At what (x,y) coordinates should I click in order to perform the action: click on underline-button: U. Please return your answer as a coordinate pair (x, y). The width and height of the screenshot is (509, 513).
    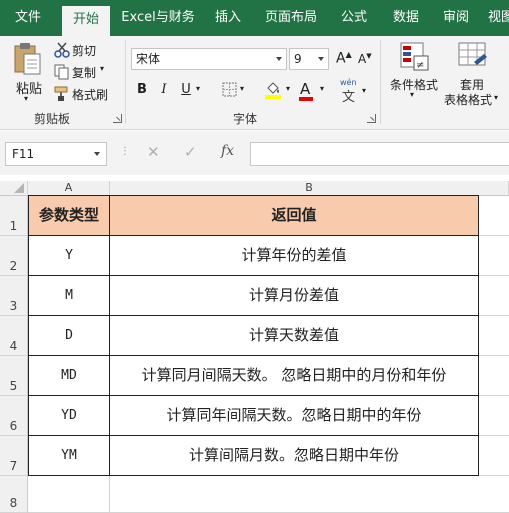
    Looking at the image, I should click on (186, 90).